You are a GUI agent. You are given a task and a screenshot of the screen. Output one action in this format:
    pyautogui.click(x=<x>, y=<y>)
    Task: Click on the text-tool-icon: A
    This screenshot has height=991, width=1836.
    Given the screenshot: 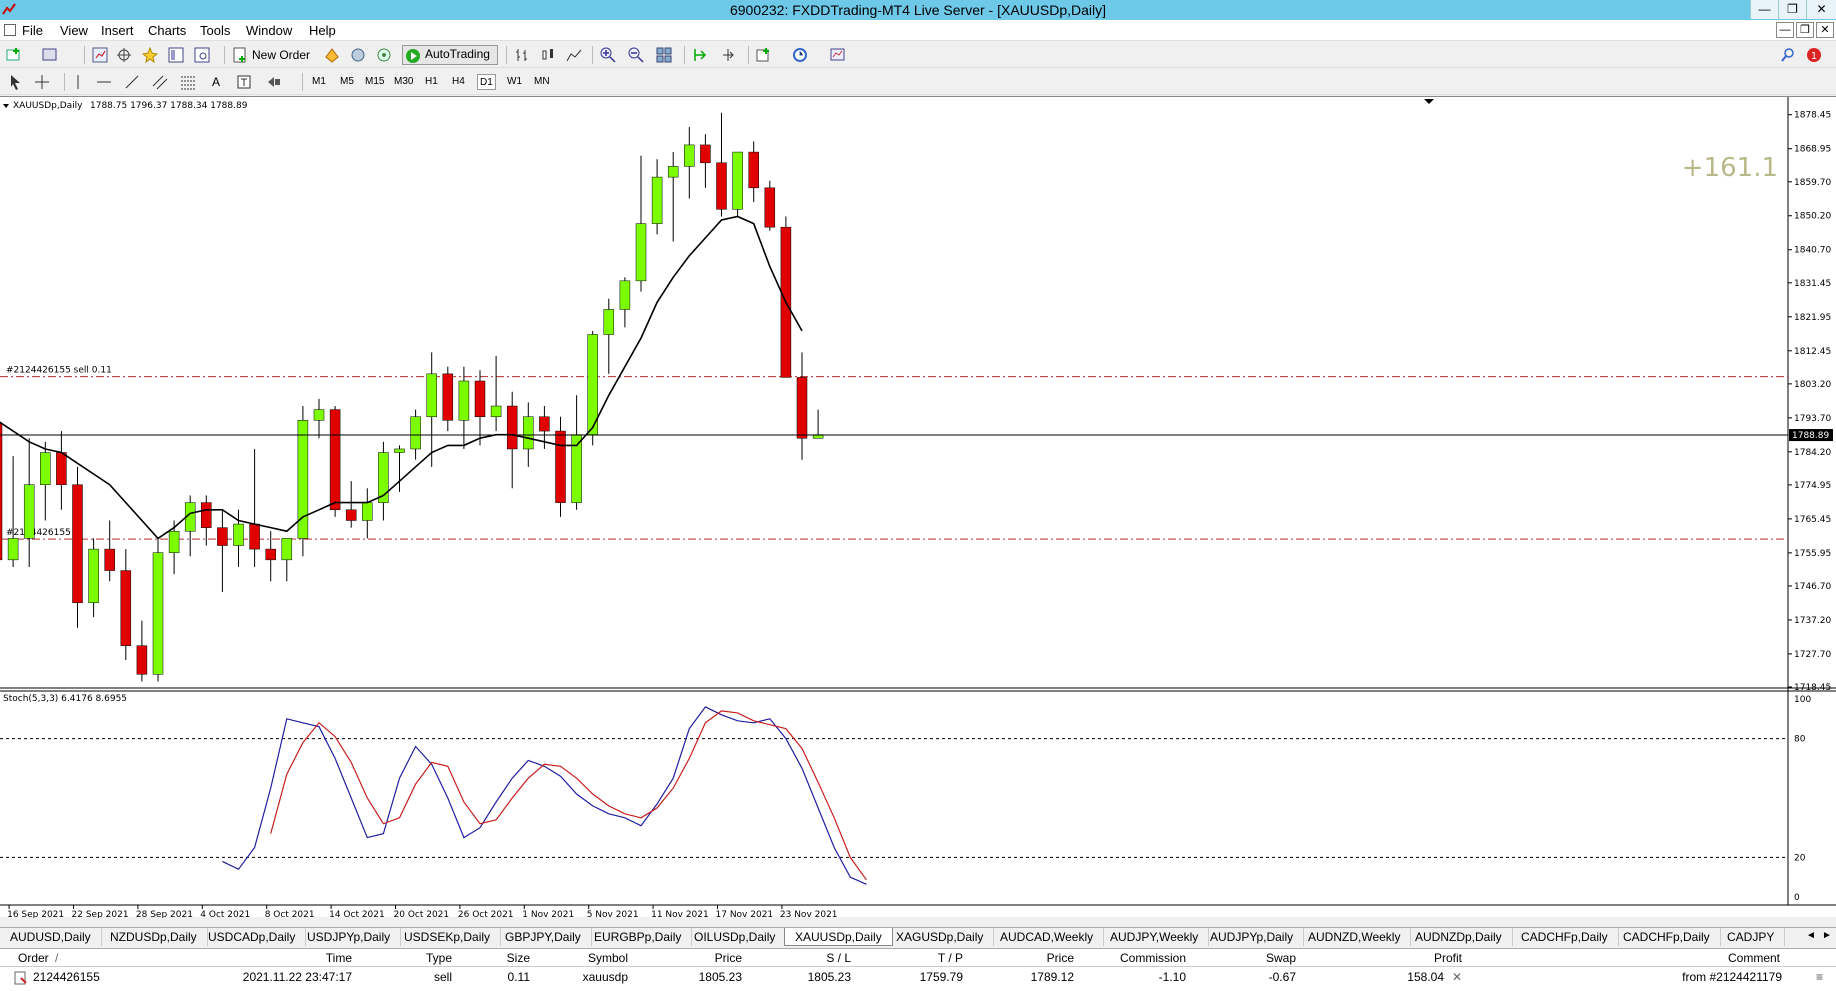 What is the action you would take?
    pyautogui.click(x=216, y=82)
    